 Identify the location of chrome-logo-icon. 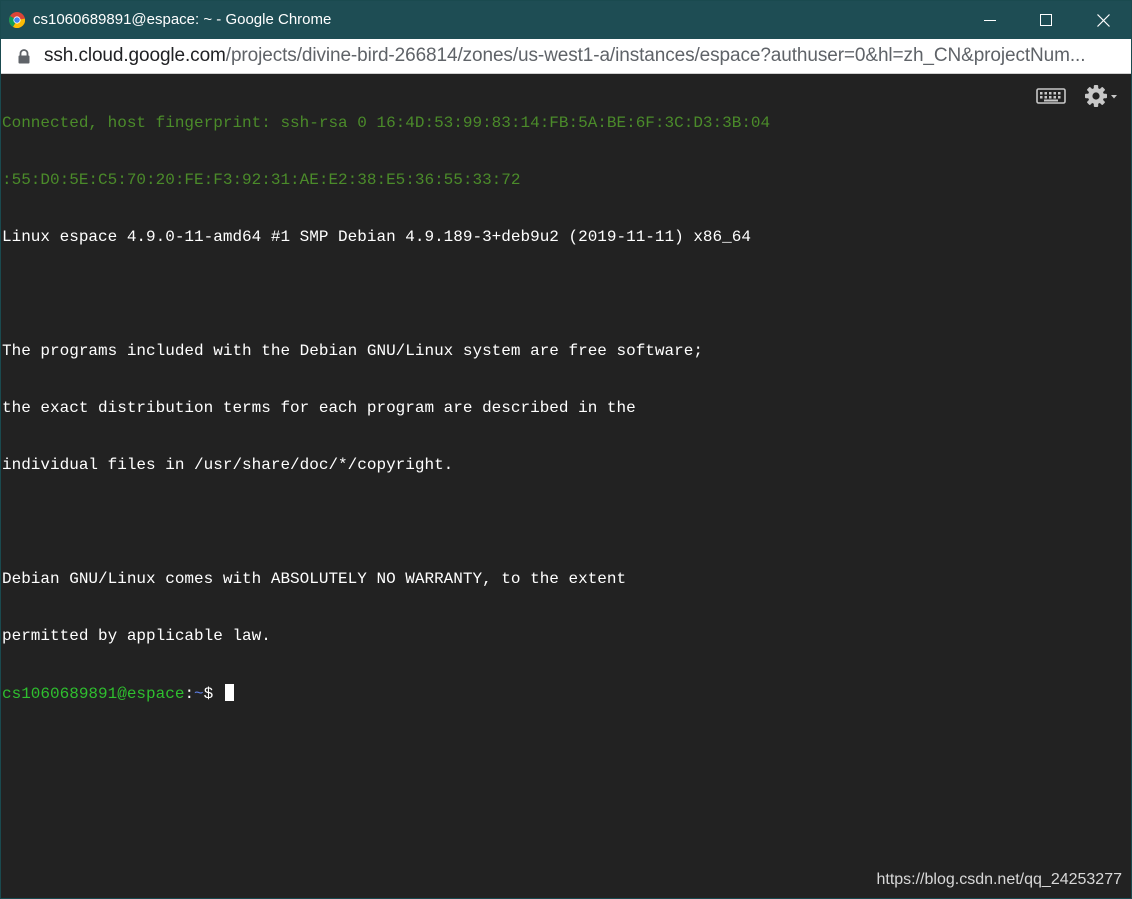
(17, 20).